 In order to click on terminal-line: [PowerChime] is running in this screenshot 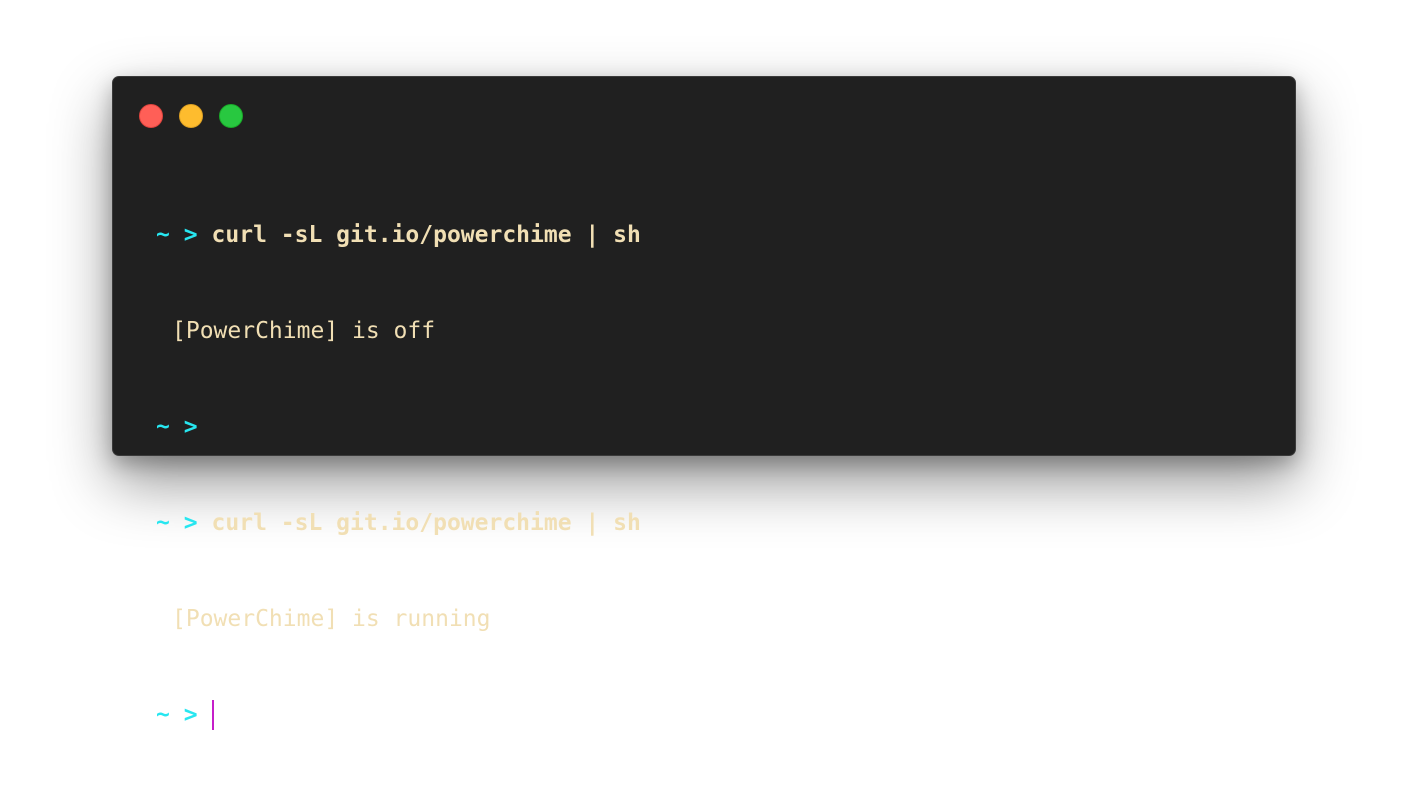, I will do `click(398, 619)`.